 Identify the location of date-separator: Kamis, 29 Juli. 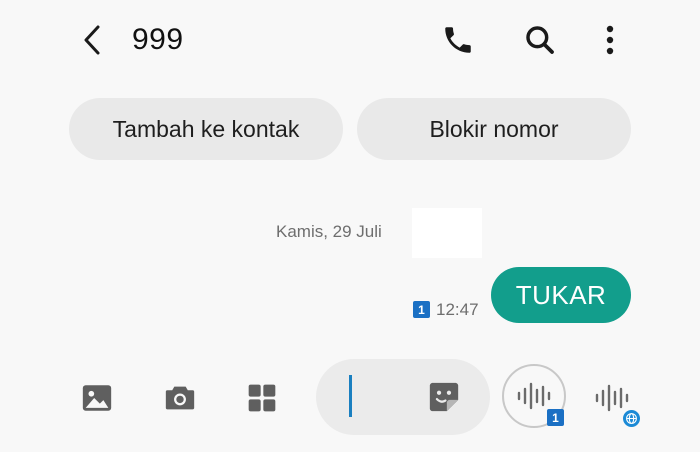
(329, 231).